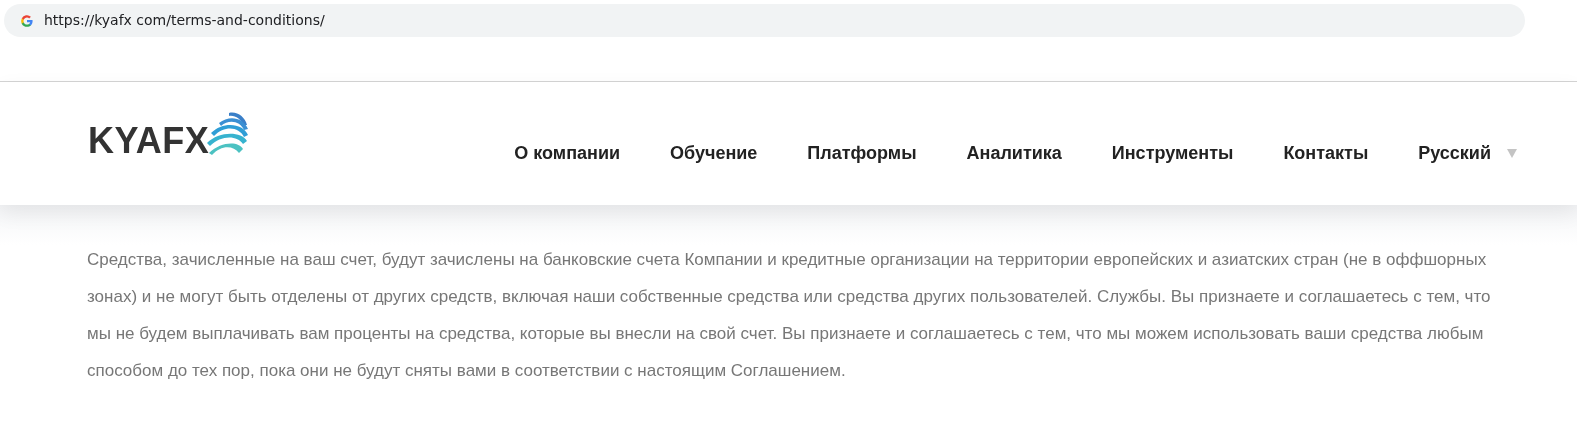 The height and width of the screenshot is (439, 1577). What do you see at coordinates (862, 153) in the screenshot?
I see `nav-link: Платформы` at bounding box center [862, 153].